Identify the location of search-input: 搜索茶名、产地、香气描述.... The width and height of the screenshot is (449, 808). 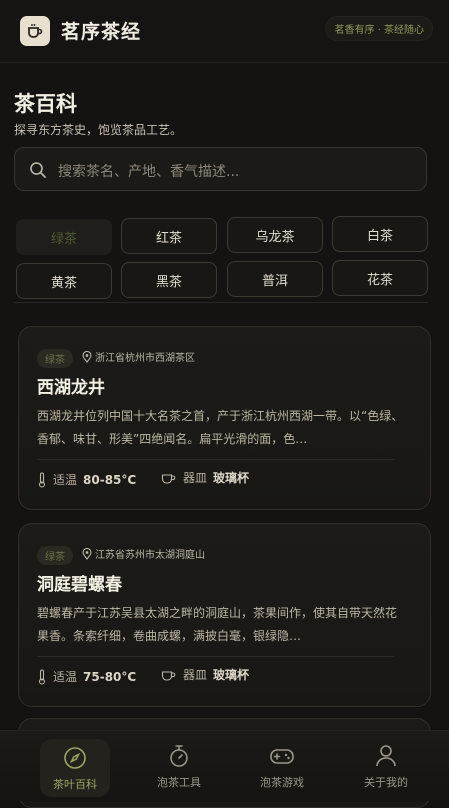
(220, 169).